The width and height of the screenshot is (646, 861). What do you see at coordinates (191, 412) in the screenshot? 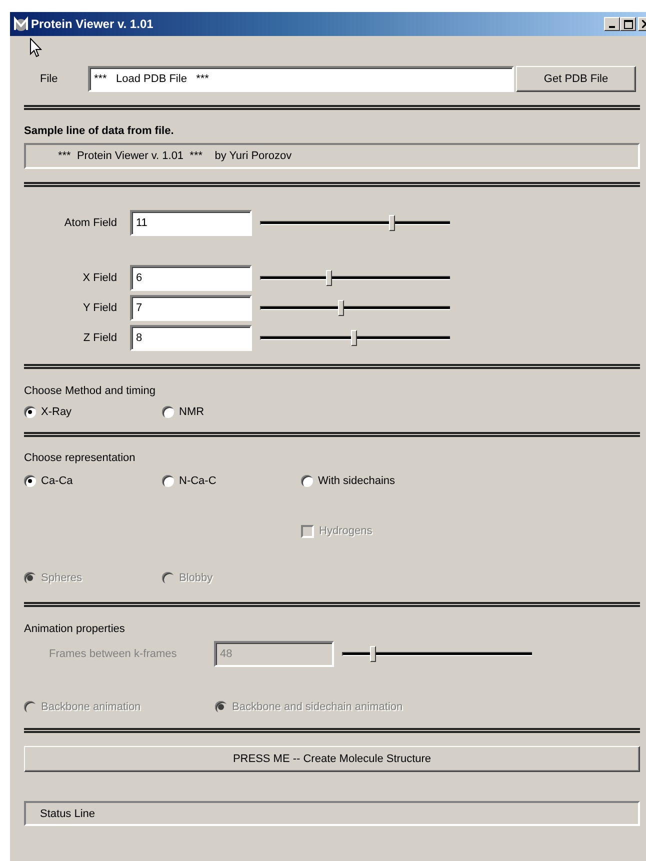
I see `radio-label: NMR` at bounding box center [191, 412].